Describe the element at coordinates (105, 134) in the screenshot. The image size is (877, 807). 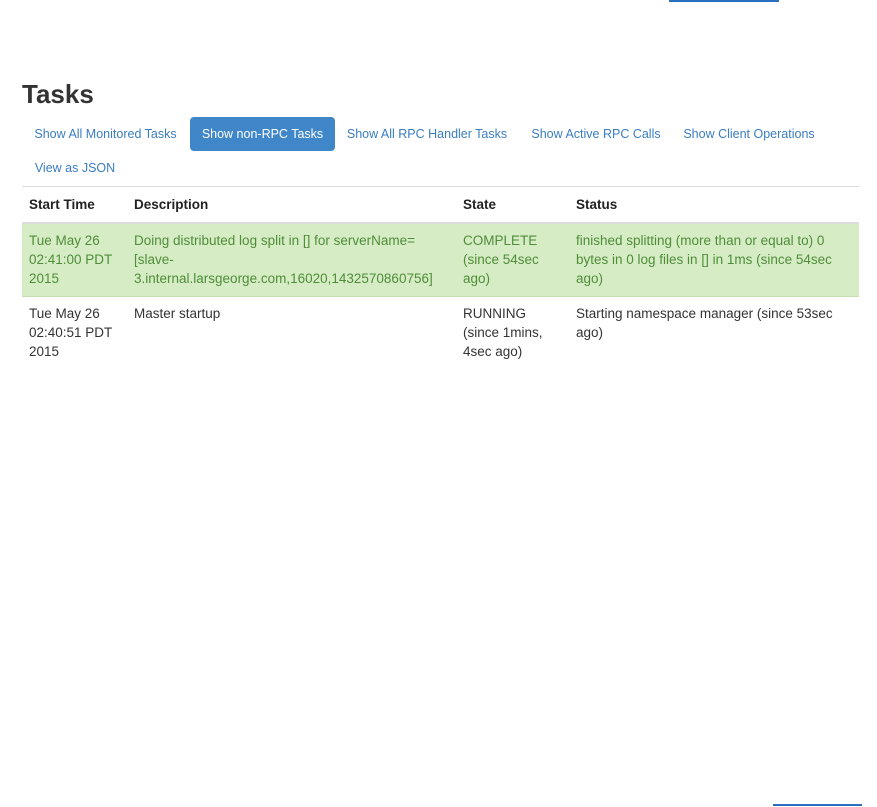
I see `show-all-monitored-tasks-link: Show All Monitored Tasks` at that location.